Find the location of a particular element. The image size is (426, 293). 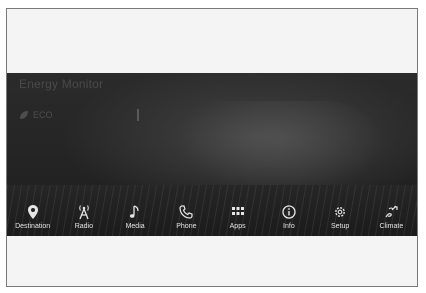

eco-indicator: ECO is located at coordinates (36, 115).